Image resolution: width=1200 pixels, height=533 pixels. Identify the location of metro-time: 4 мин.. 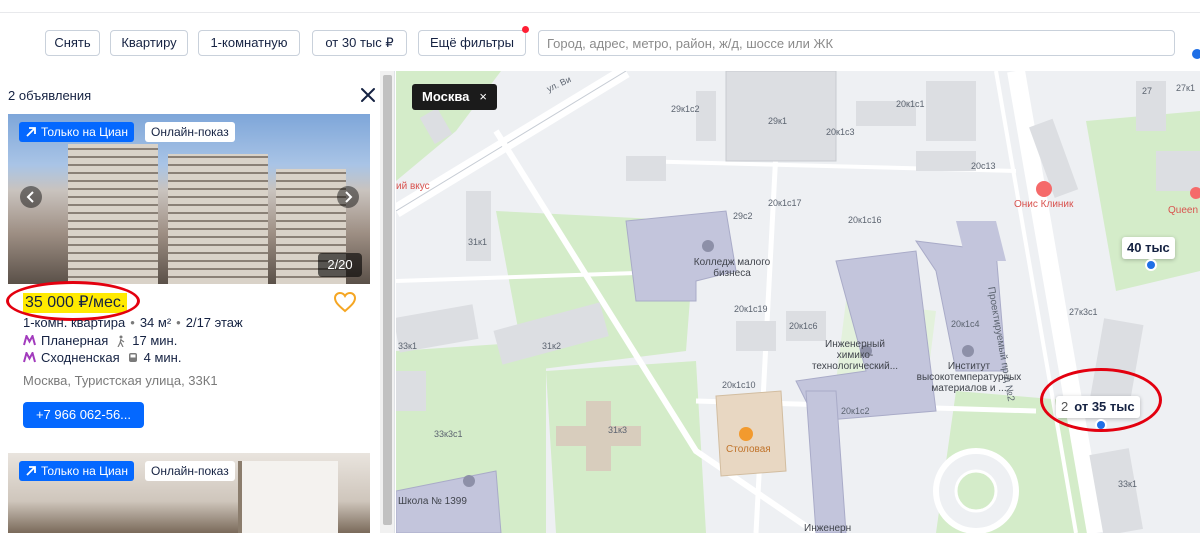
(162, 357).